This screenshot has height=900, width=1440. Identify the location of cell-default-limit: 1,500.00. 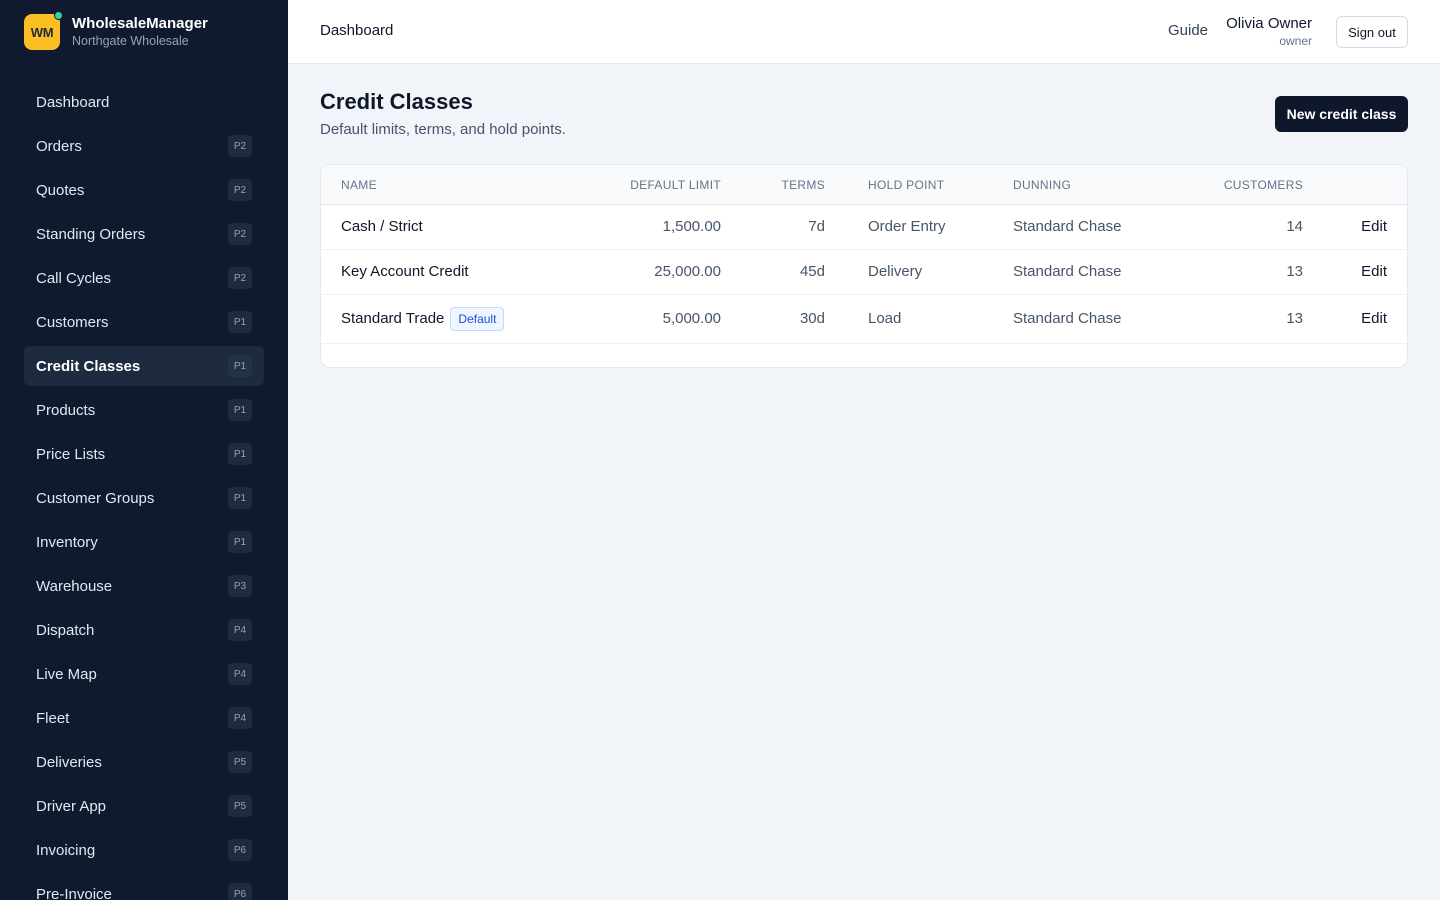
(691, 226).